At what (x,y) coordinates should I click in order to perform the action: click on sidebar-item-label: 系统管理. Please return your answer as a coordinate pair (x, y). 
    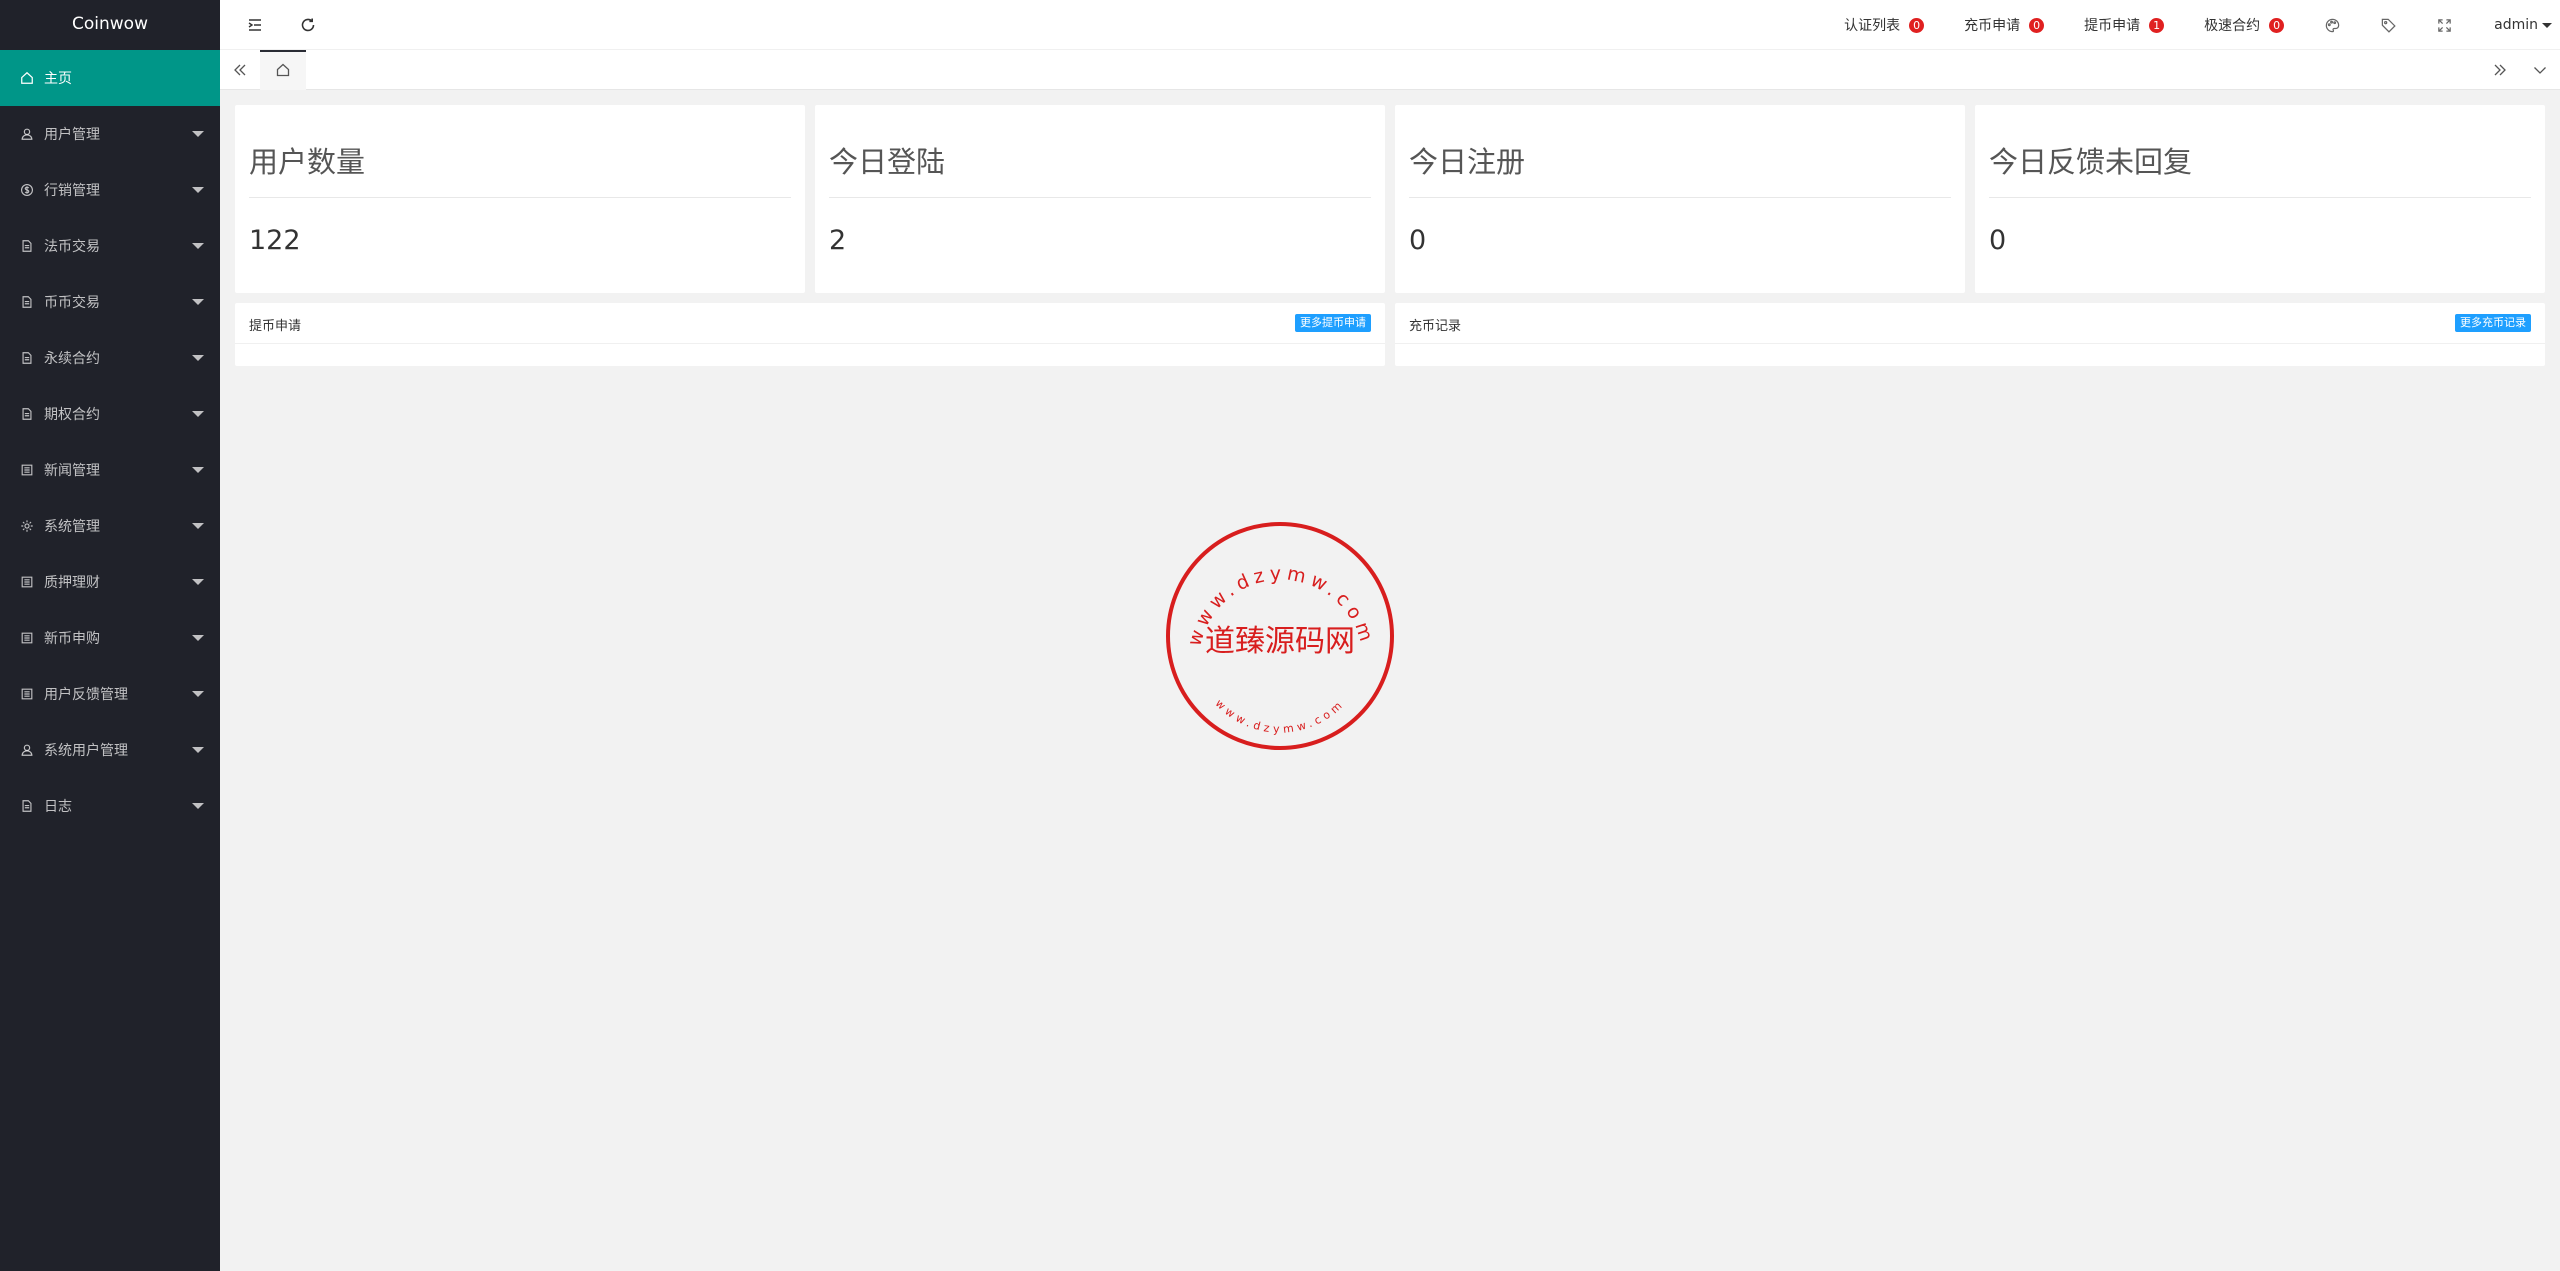
    Looking at the image, I should click on (72, 527).